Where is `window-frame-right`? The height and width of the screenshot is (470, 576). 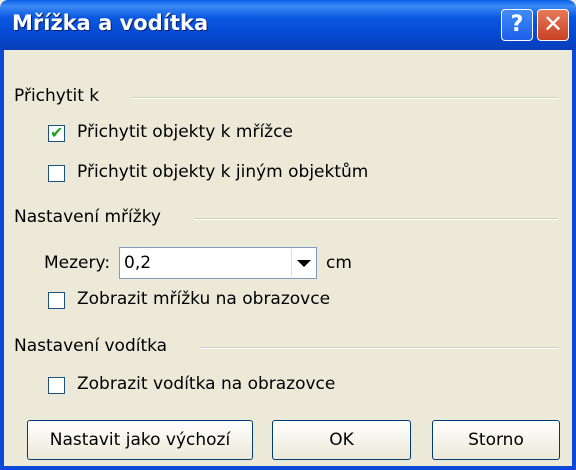 window-frame-right is located at coordinates (574, 260).